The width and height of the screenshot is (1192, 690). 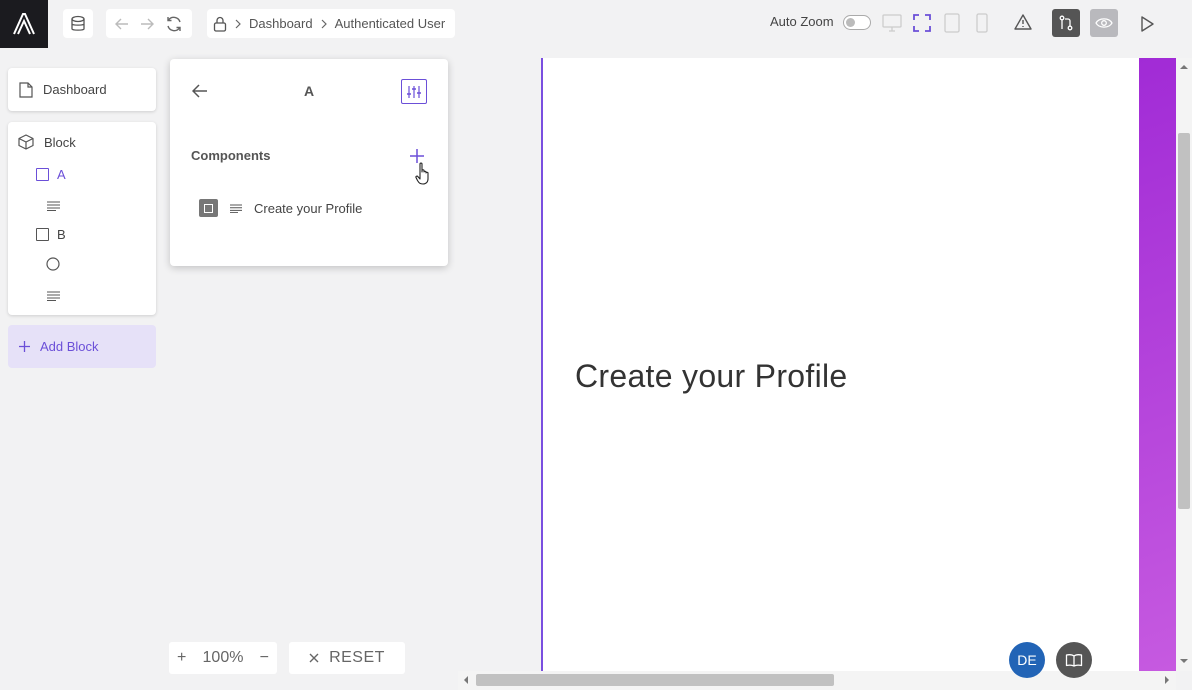 What do you see at coordinates (181, 658) in the screenshot?
I see `zoom-in-button: +` at bounding box center [181, 658].